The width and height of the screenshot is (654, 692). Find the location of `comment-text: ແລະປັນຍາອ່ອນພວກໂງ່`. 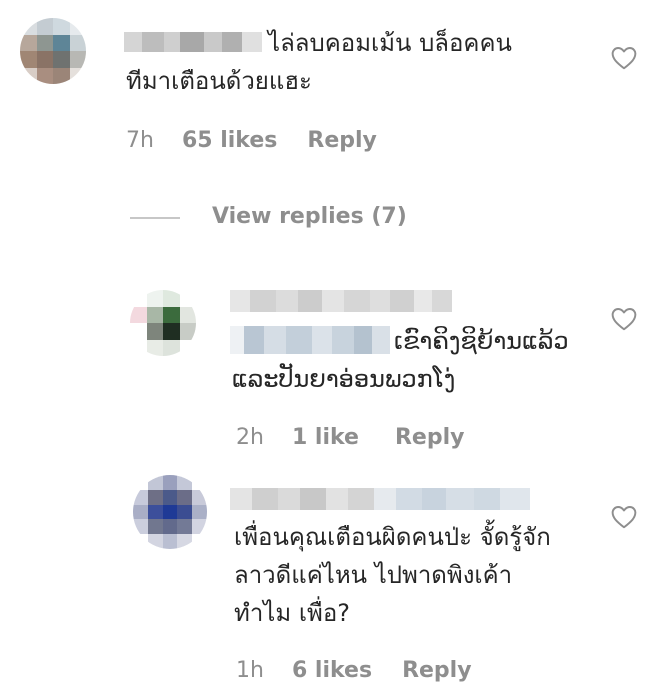

comment-text: ແລະປັນຍາອ່ອນພວກໂງ່ is located at coordinates (344, 379).